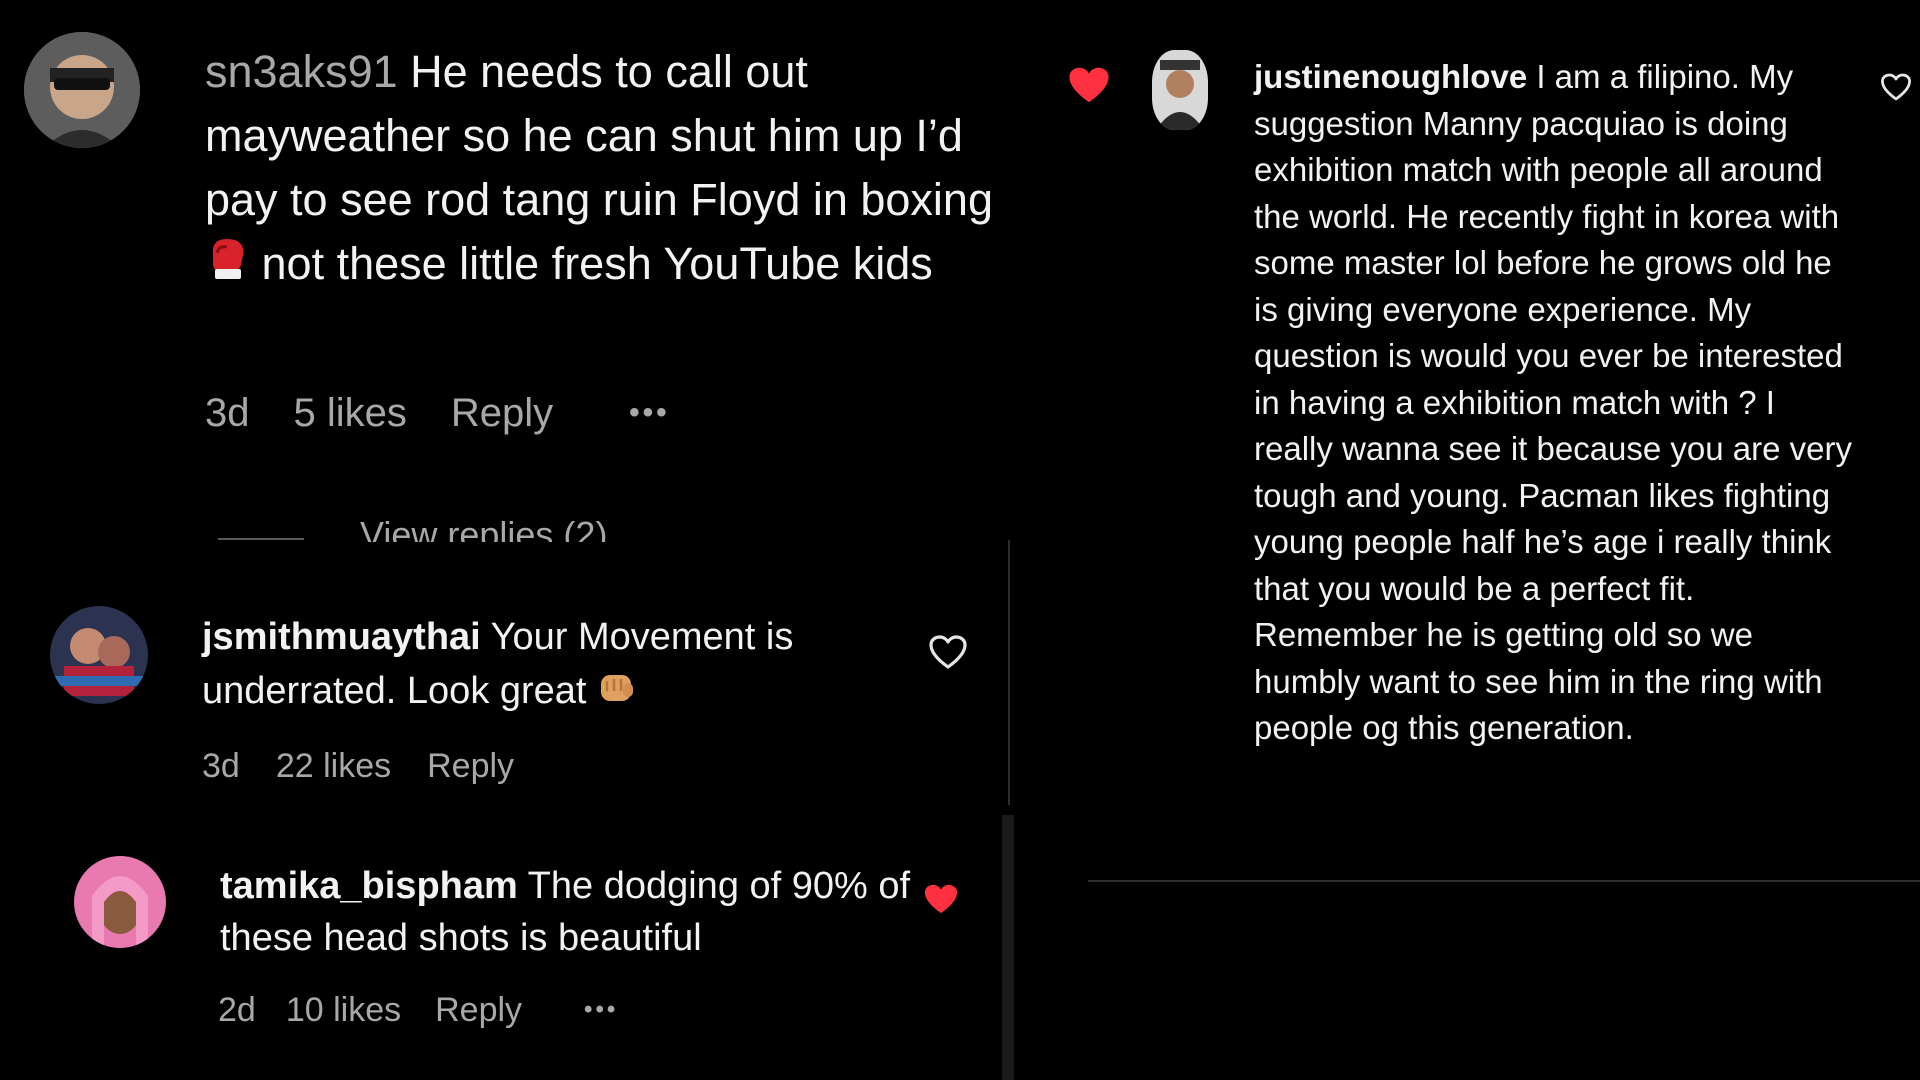 The width and height of the screenshot is (1920, 1080). I want to click on view-replies-line, so click(261, 539).